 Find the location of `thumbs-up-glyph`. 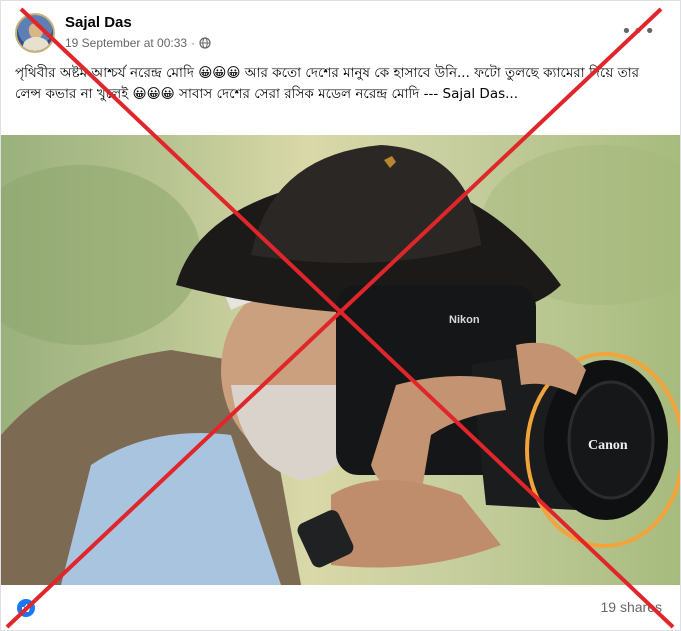

thumbs-up-glyph is located at coordinates (26, 608).